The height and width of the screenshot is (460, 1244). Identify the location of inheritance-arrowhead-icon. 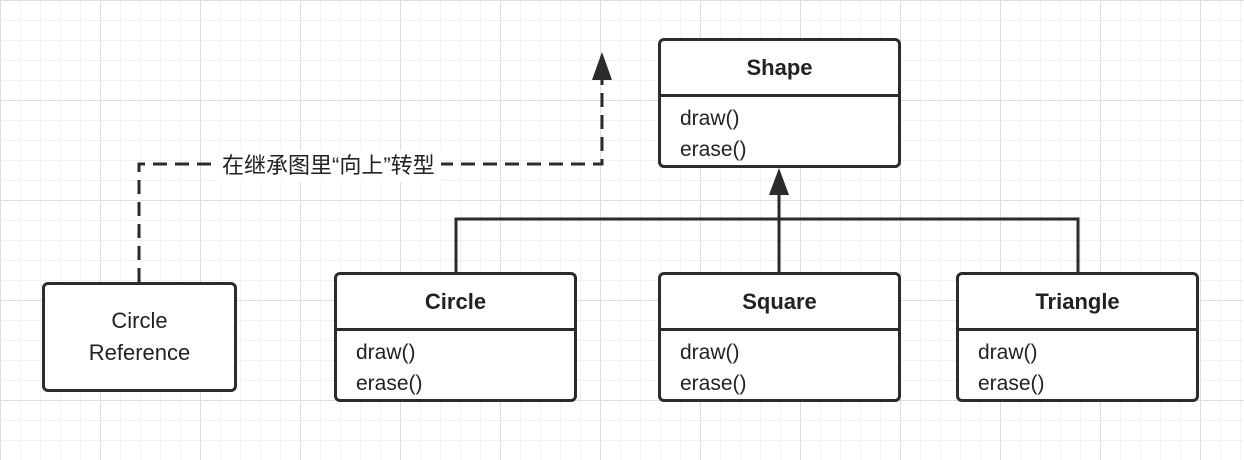
(779, 181).